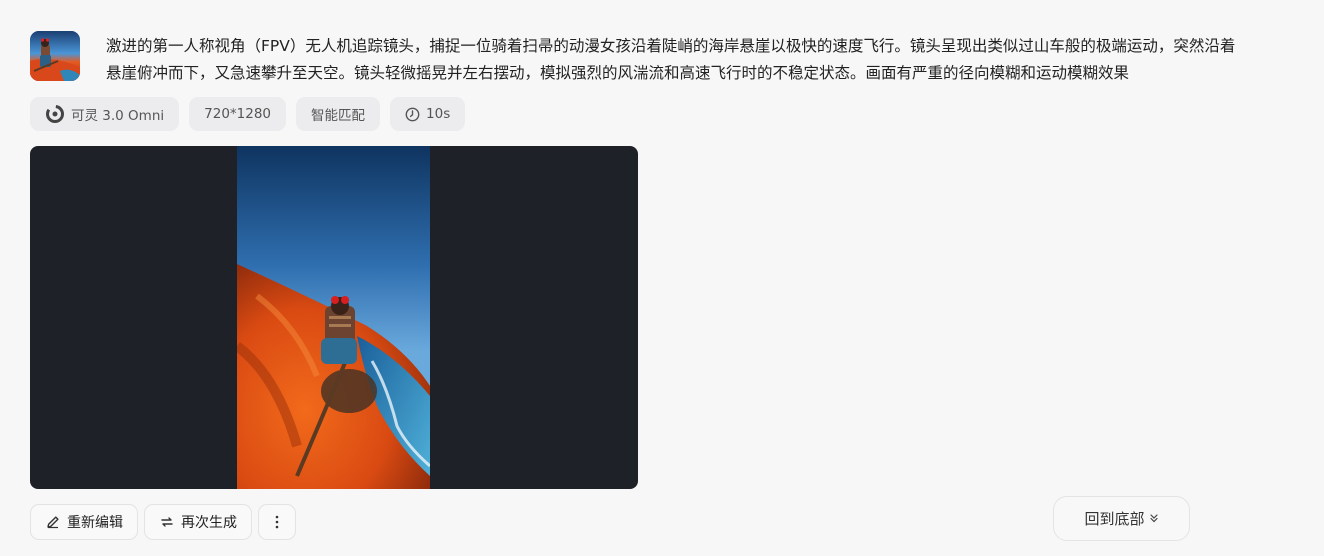  I want to click on resolution-tag: 720*1280, so click(238, 114).